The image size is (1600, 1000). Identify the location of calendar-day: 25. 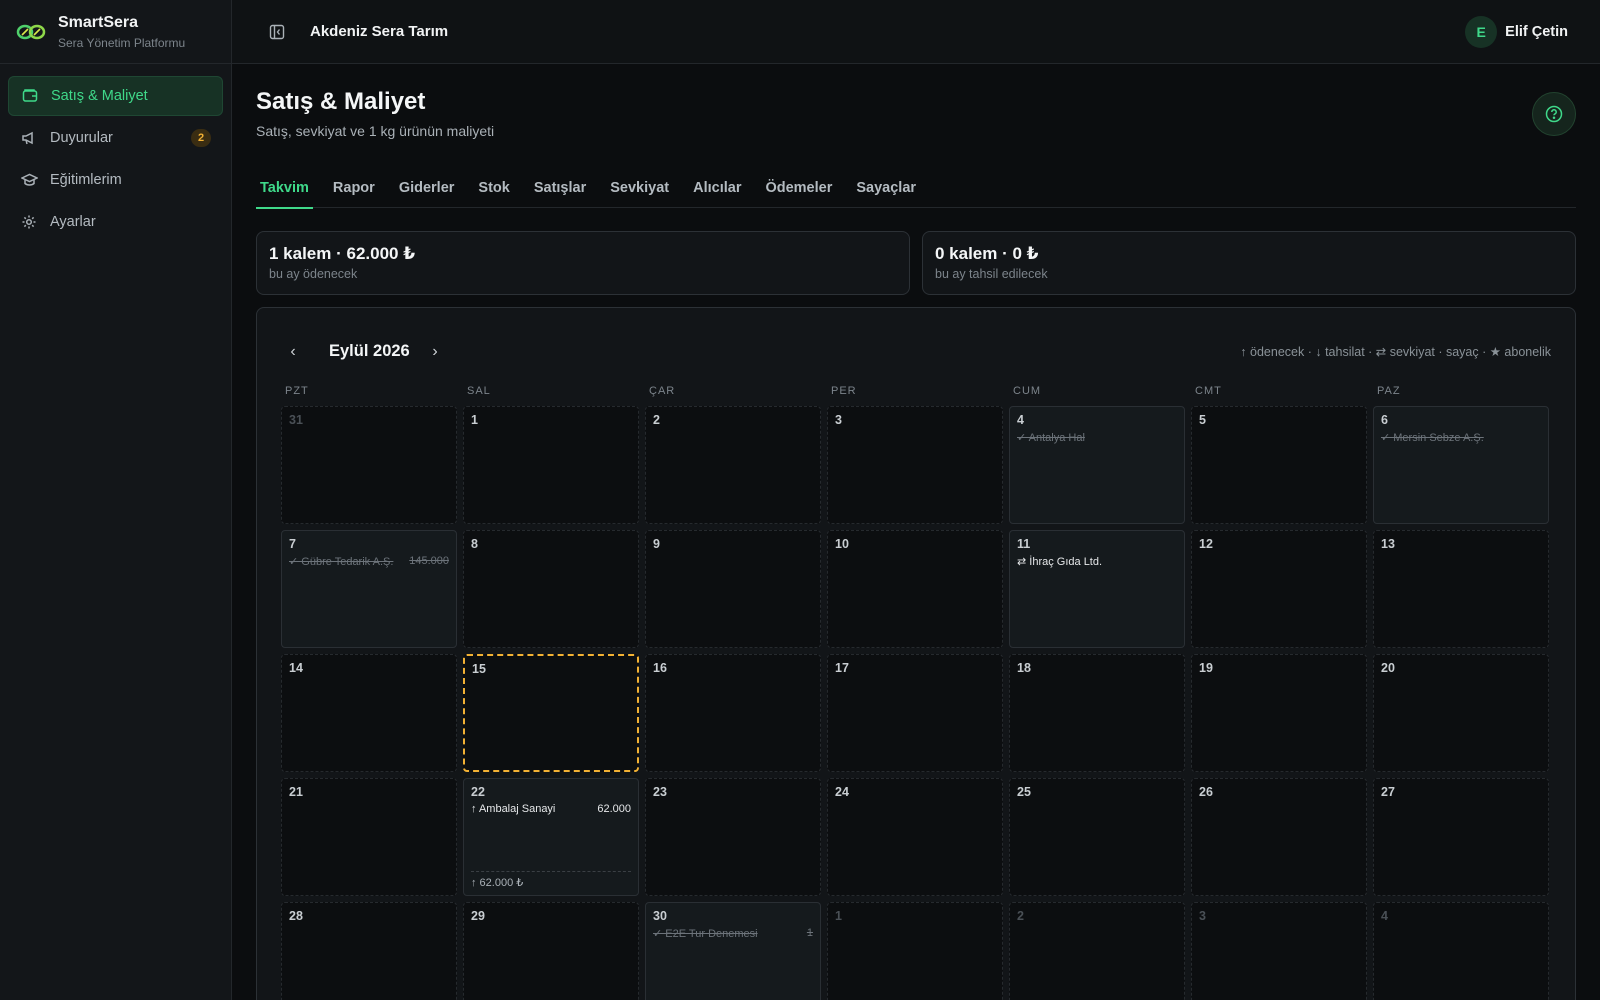
(1097, 837).